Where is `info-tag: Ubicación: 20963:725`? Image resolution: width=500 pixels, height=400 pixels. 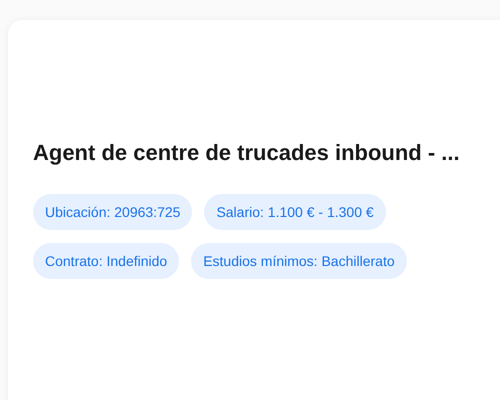 info-tag: Ubicación: 20963:725 is located at coordinates (112, 212).